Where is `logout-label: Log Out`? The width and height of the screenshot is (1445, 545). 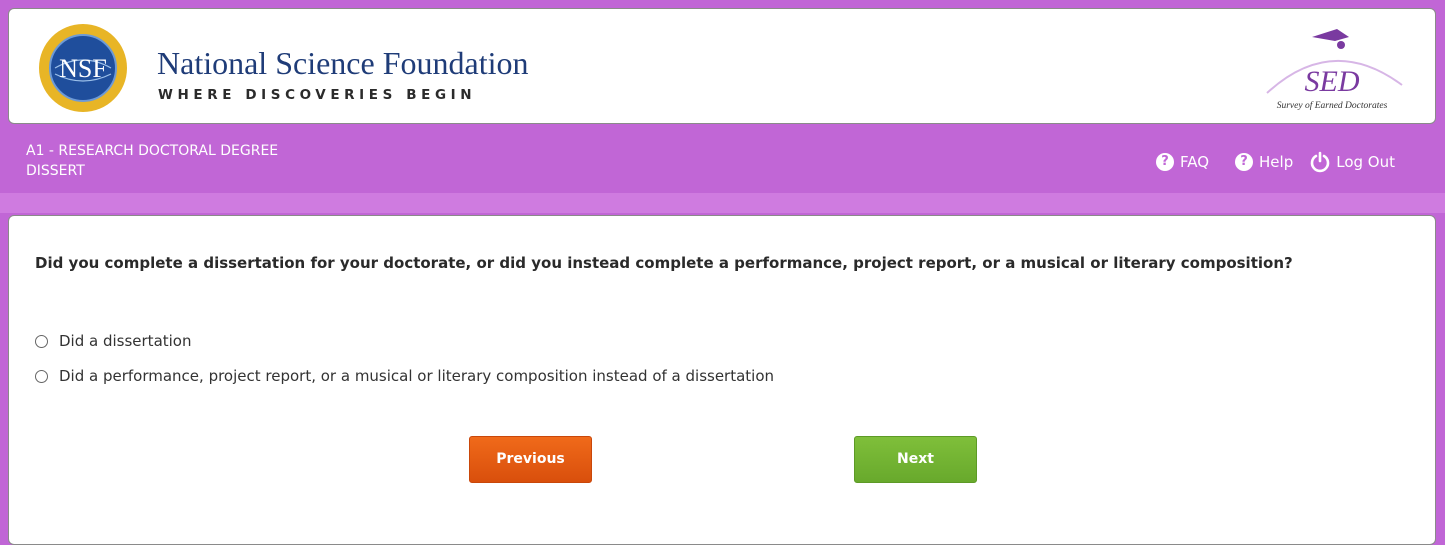
logout-label: Log Out is located at coordinates (1365, 162).